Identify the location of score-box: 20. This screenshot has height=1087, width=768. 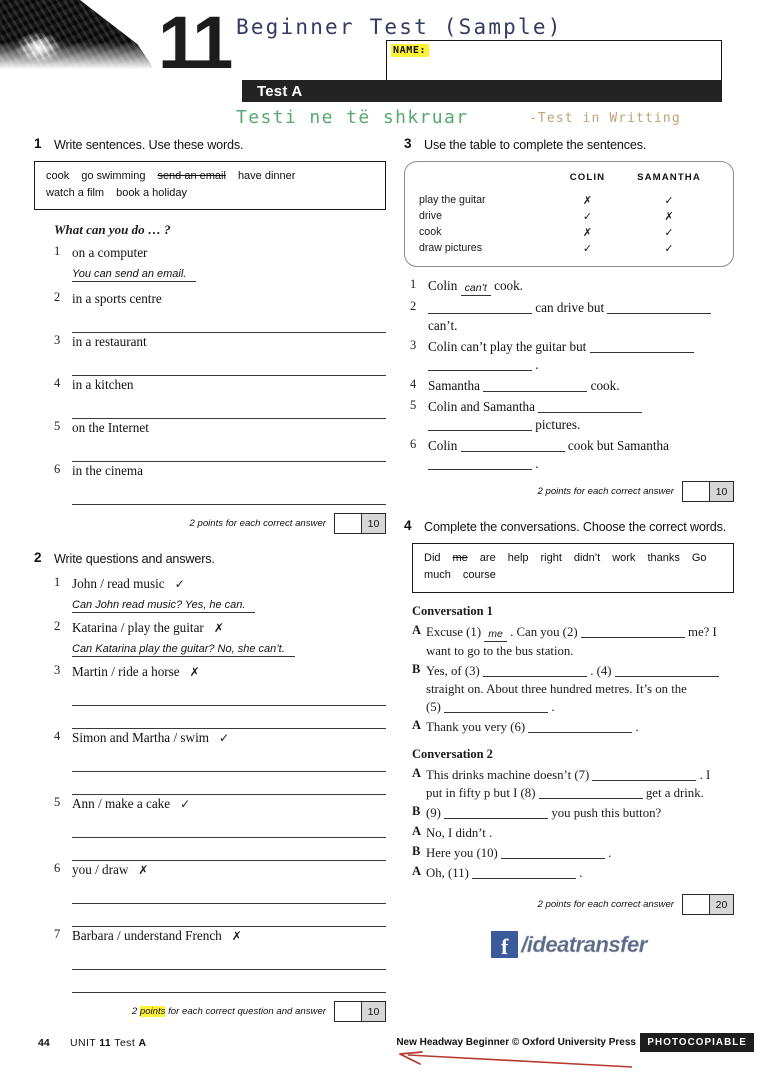
(708, 905).